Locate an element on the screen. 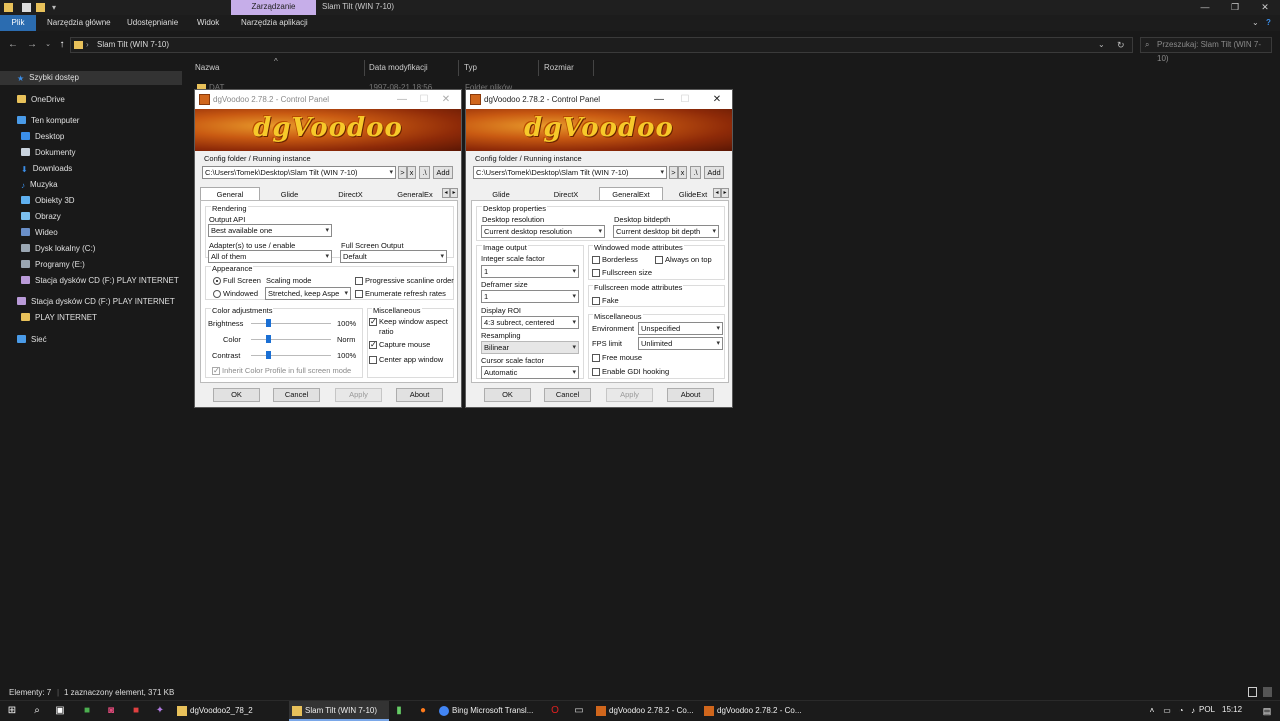 The height and width of the screenshot is (721, 1280). tab-generalext: GeneralExt is located at coordinates (631, 193).